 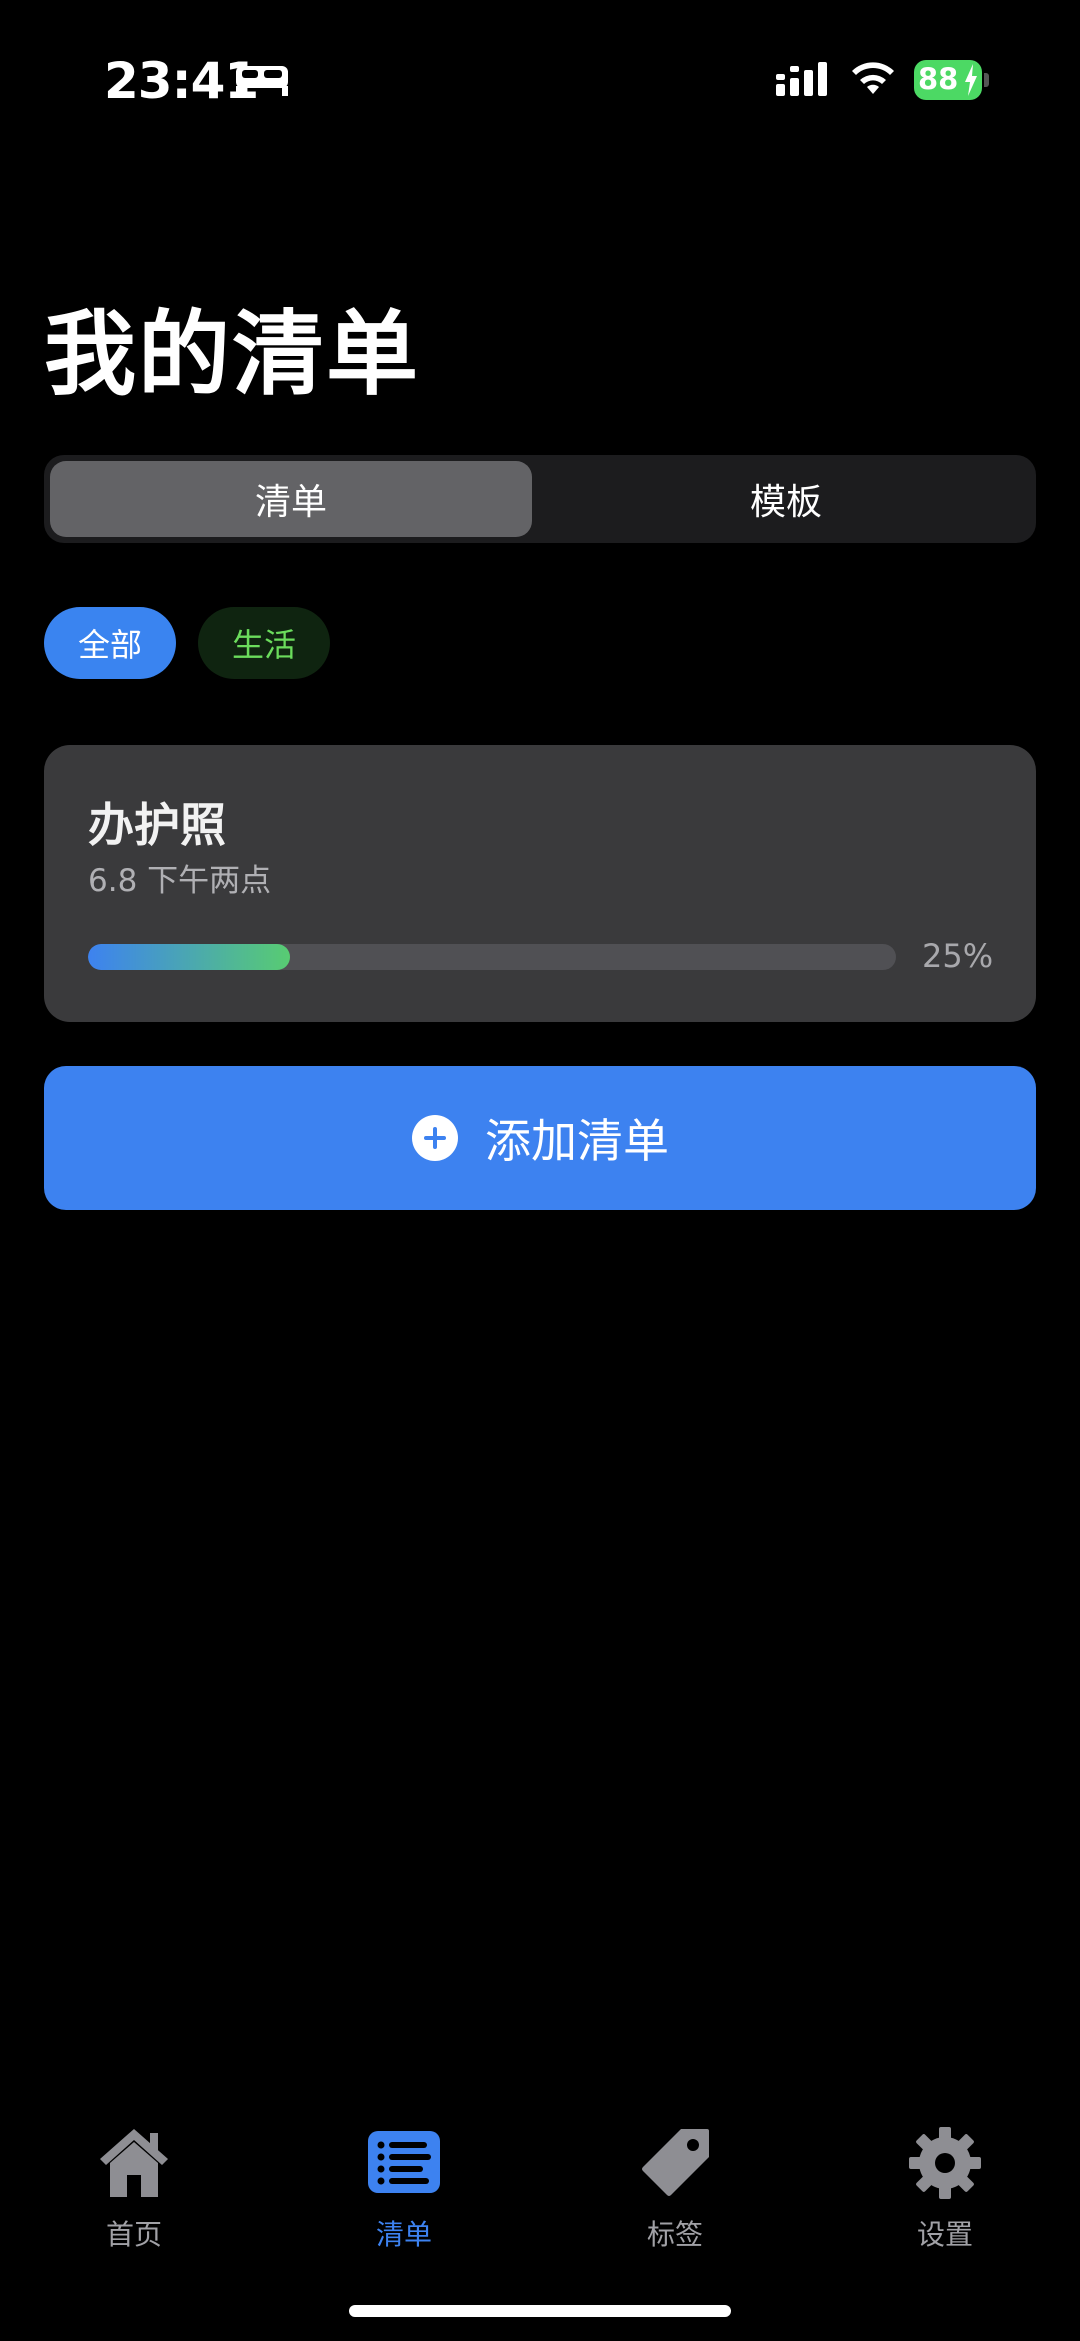 I want to click on tab-tags: 标签, so click(x=675, y=2190).